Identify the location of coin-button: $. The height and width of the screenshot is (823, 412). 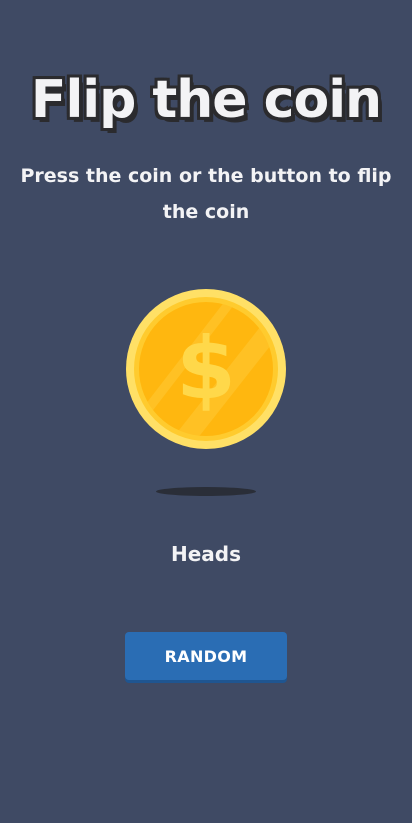
(206, 369).